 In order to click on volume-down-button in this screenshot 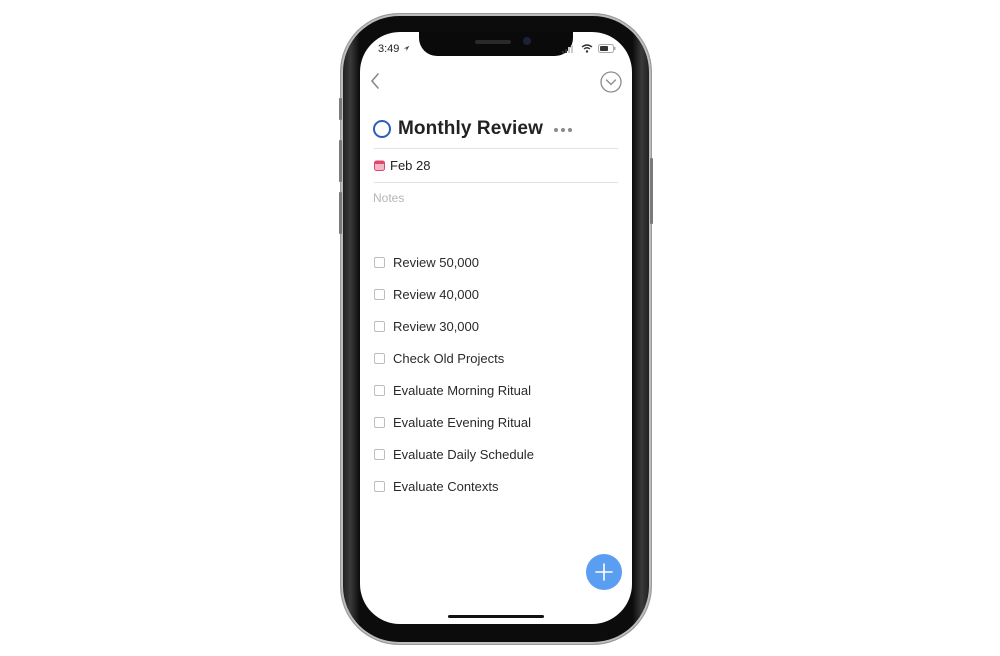, I will do `click(340, 213)`.